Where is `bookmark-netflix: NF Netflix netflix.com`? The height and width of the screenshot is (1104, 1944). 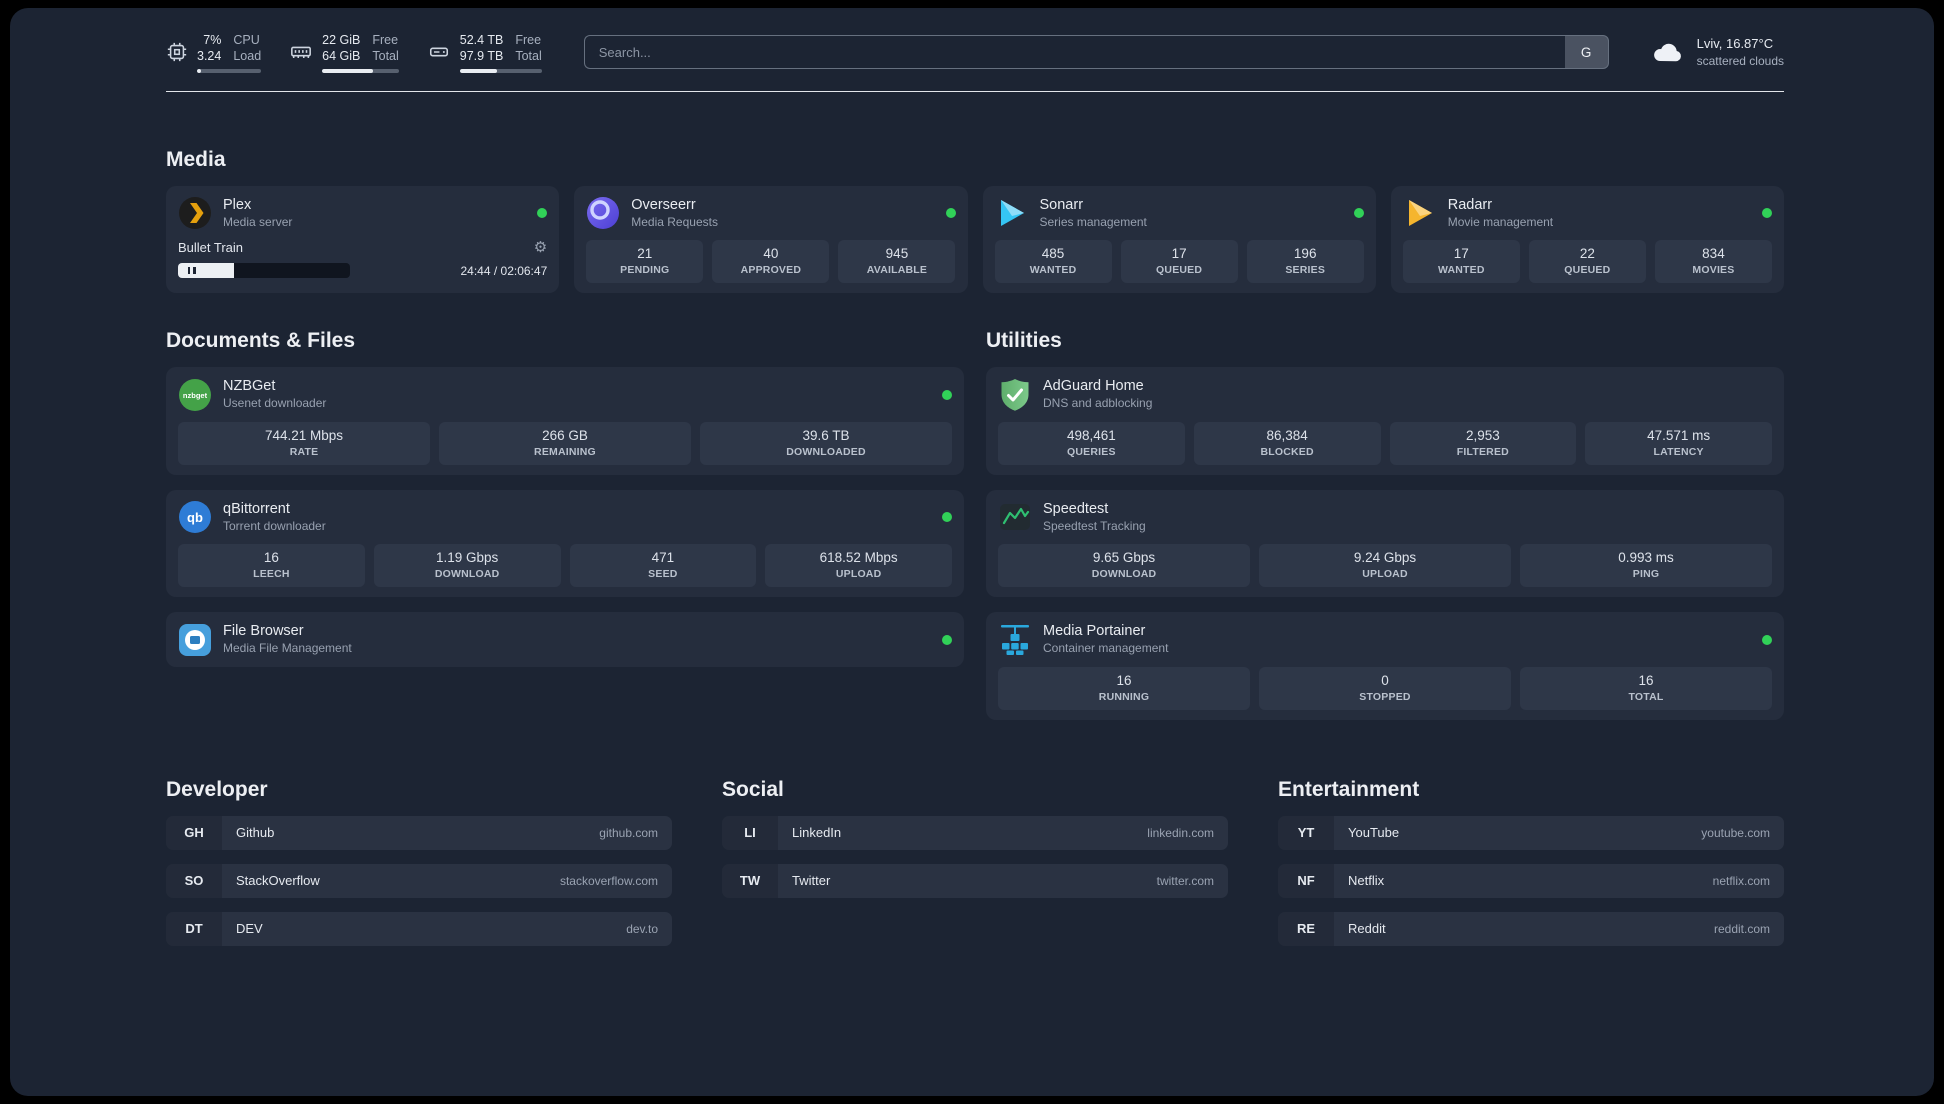 bookmark-netflix: NF Netflix netflix.com is located at coordinates (1531, 880).